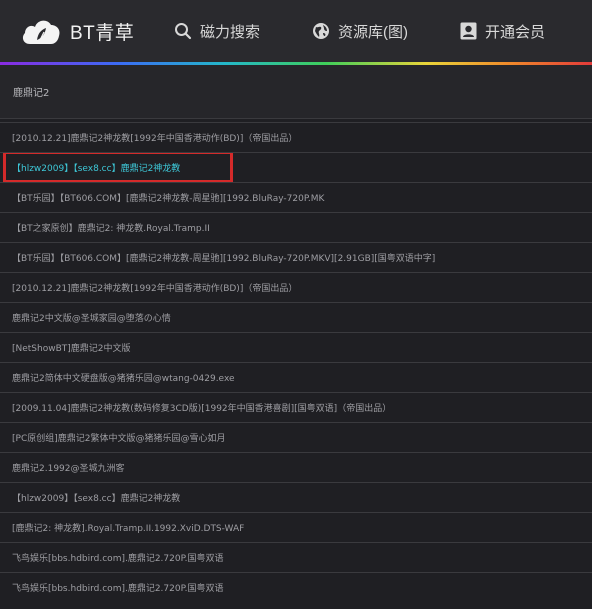  I want to click on globe-icon, so click(321, 31).